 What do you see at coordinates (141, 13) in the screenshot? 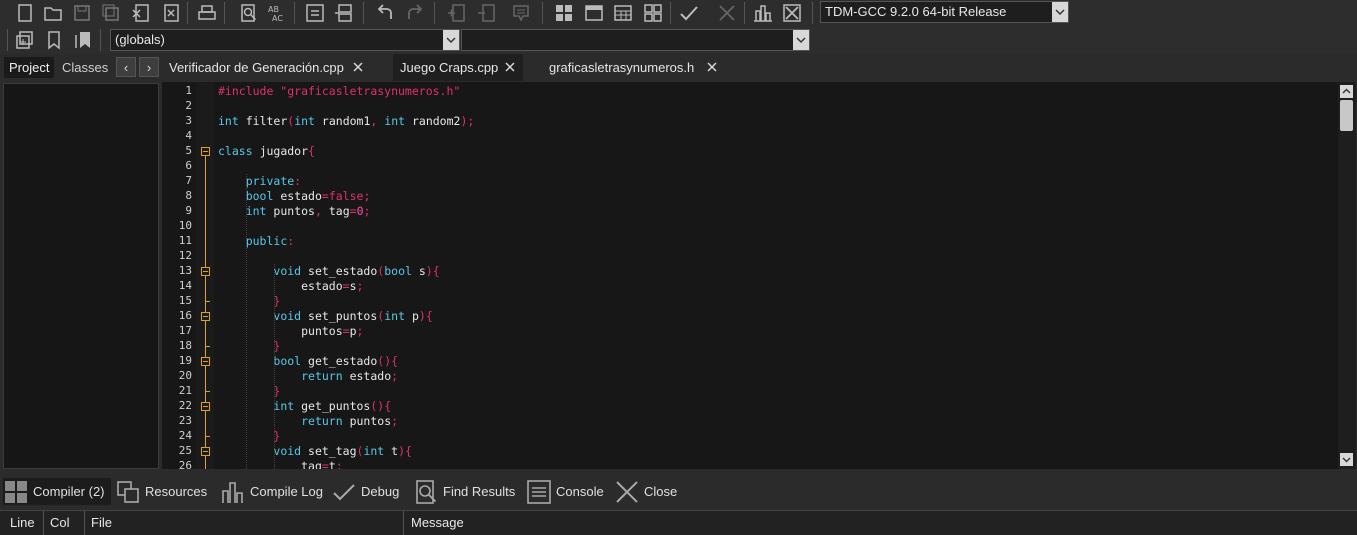
I see `close-file-icon` at bounding box center [141, 13].